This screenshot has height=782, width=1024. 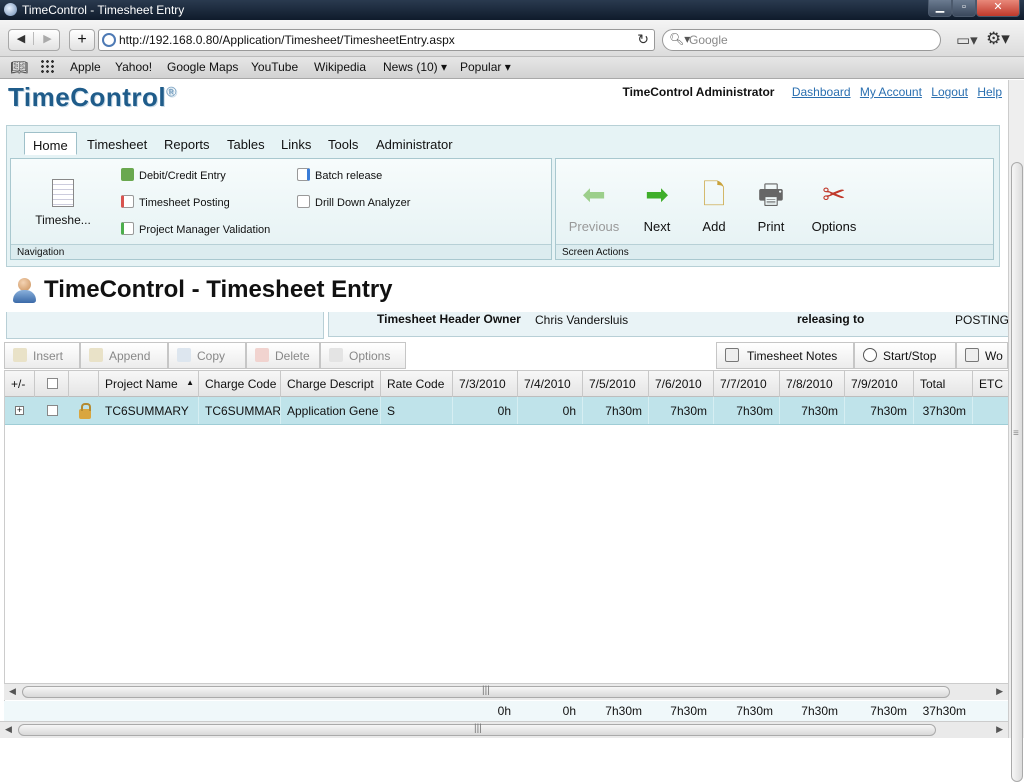 I want to click on tab-tables: Tables, so click(x=246, y=143).